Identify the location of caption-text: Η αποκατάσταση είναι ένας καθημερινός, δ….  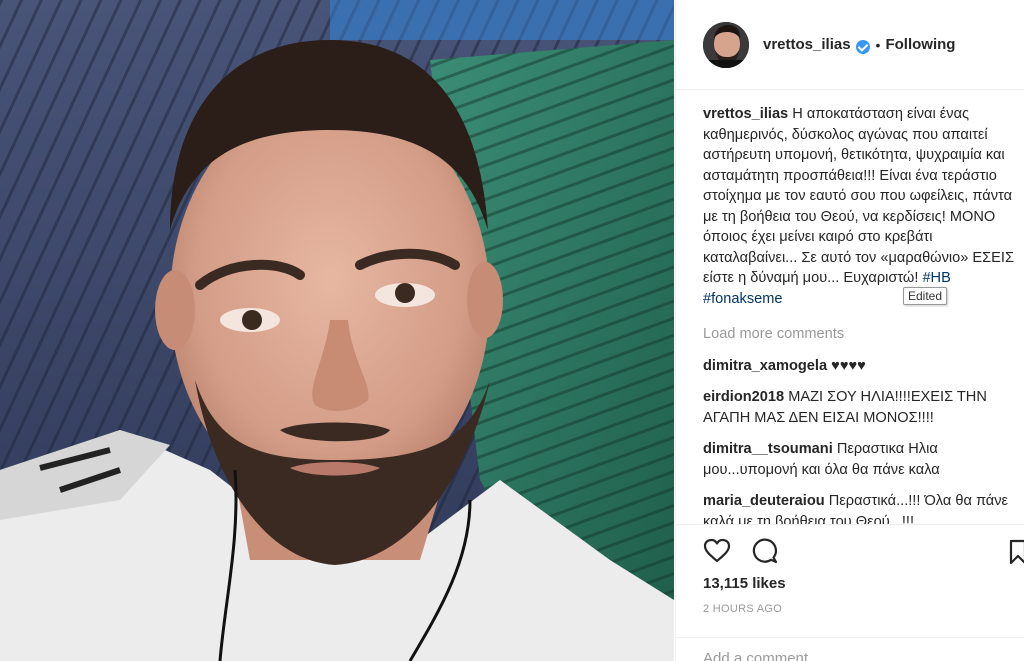
(858, 196).